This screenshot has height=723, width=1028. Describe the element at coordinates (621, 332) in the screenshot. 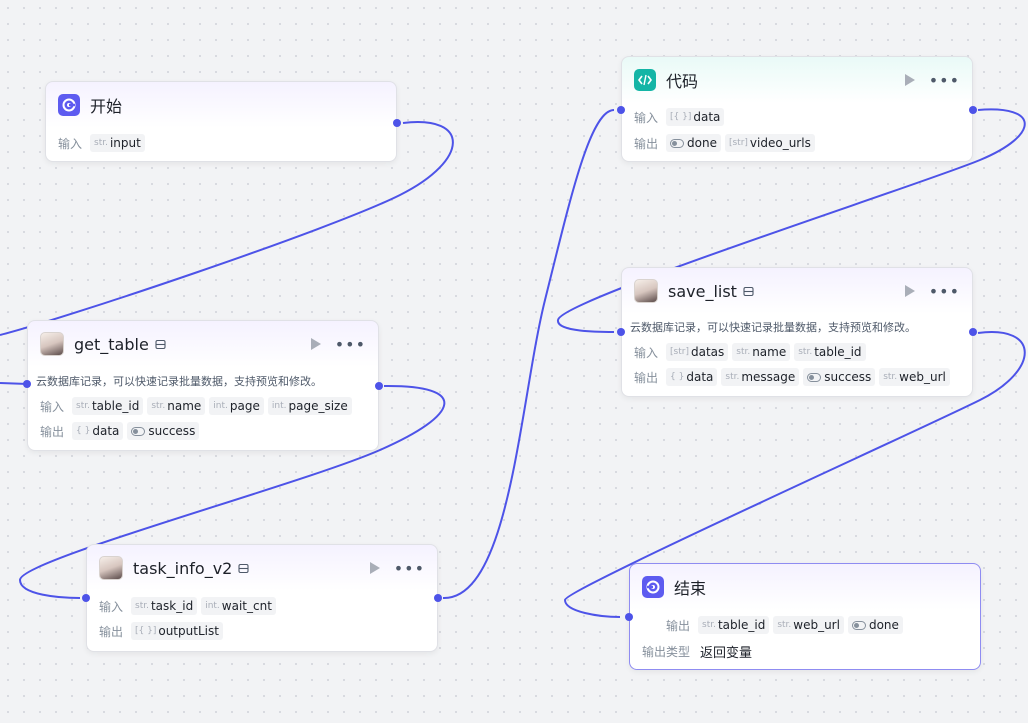

I see `save-list-input-handle` at that location.